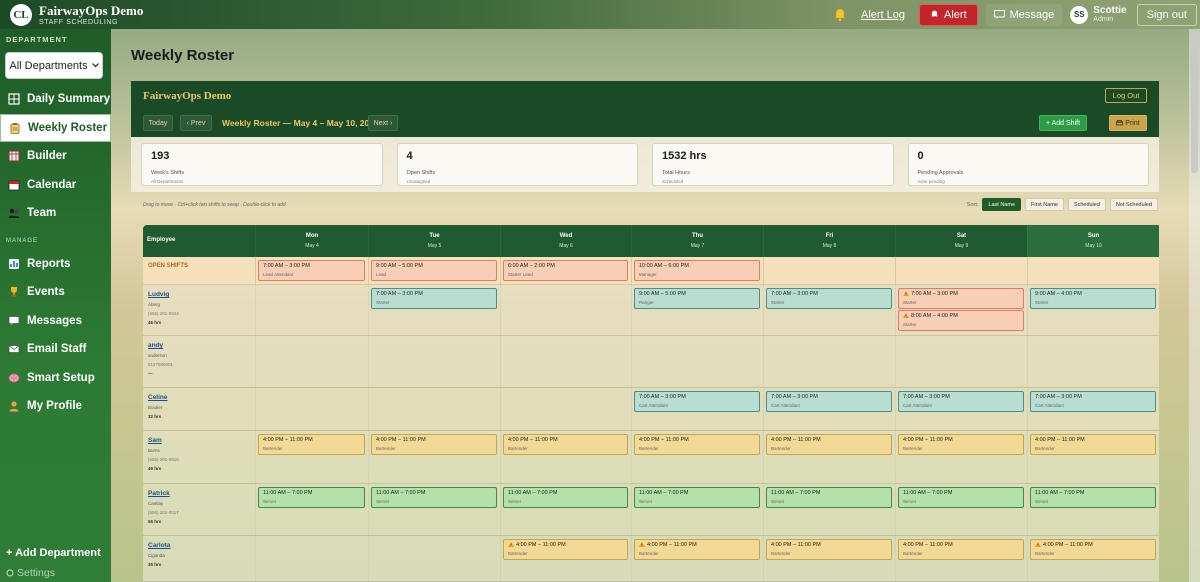  Describe the element at coordinates (1133, 204) in the screenshot. I see `filter-not-scheduled: Not Scheduled` at that location.